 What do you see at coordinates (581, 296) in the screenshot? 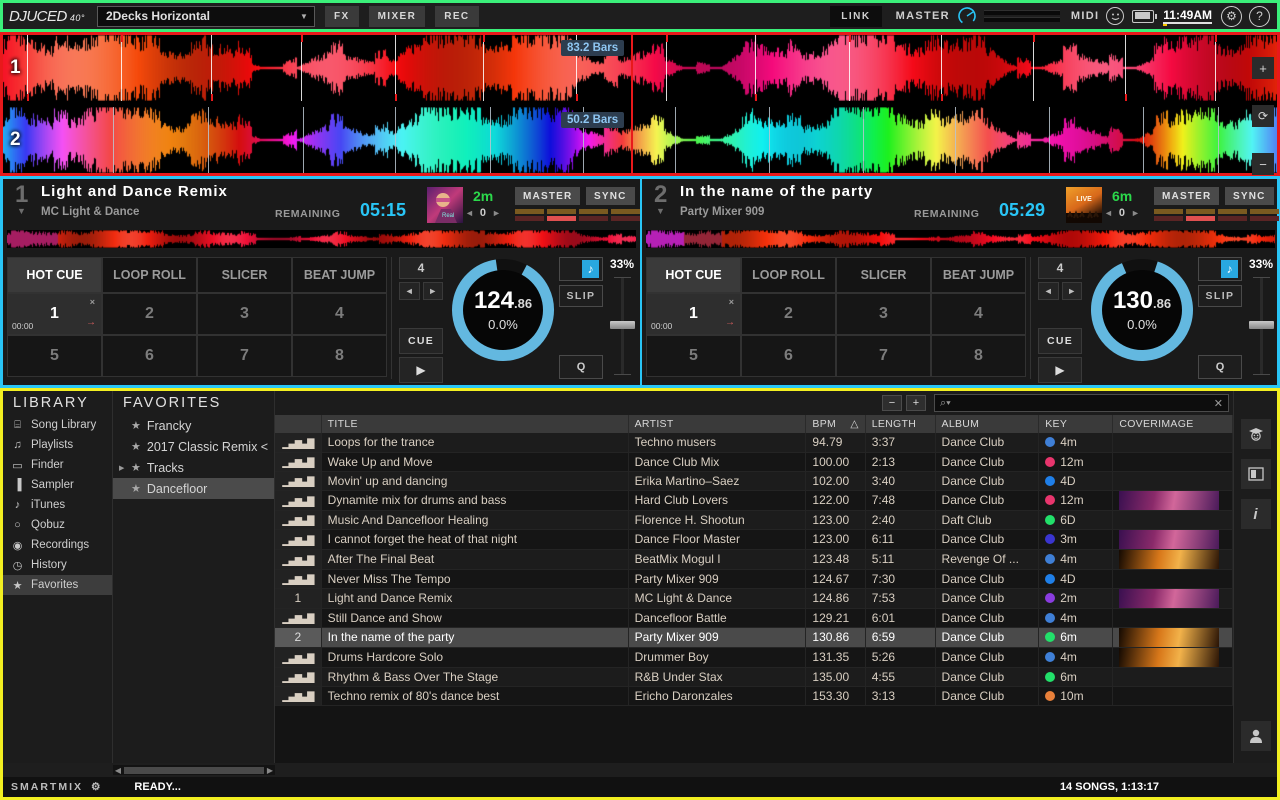
I see `deck1-slip-button: SLIP` at bounding box center [581, 296].